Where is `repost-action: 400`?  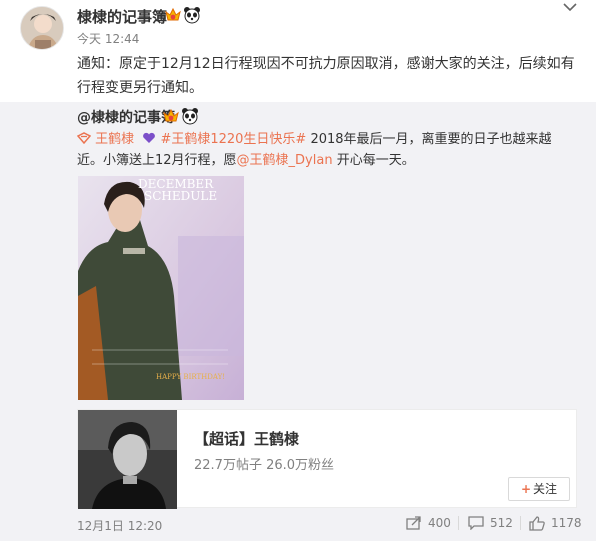
repost-action: 400 is located at coordinates (428, 523).